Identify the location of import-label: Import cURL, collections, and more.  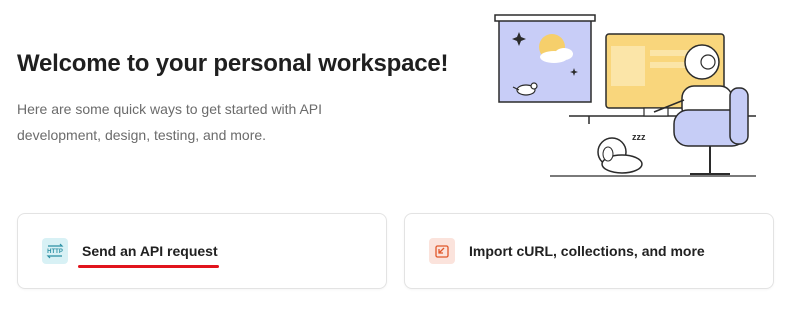
(587, 251).